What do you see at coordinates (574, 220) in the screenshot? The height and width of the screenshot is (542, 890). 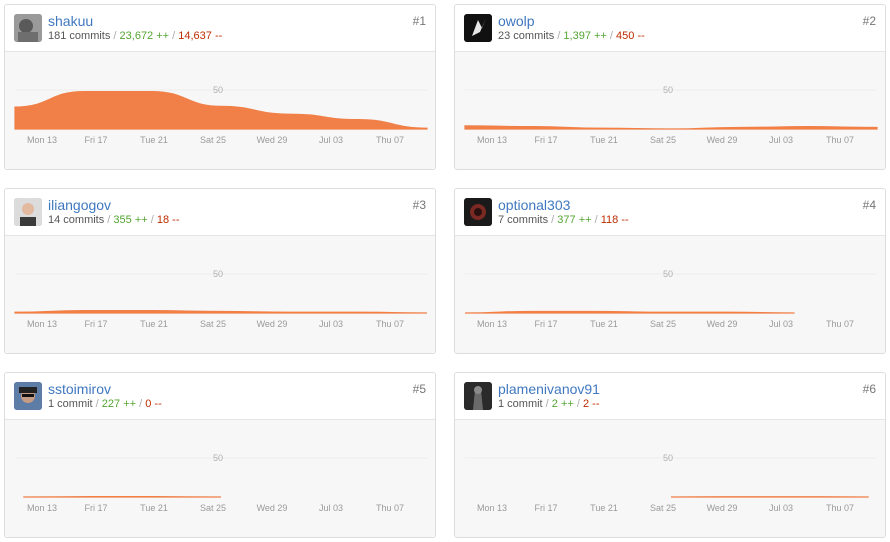 I see `additions-count: 377 ++` at bounding box center [574, 220].